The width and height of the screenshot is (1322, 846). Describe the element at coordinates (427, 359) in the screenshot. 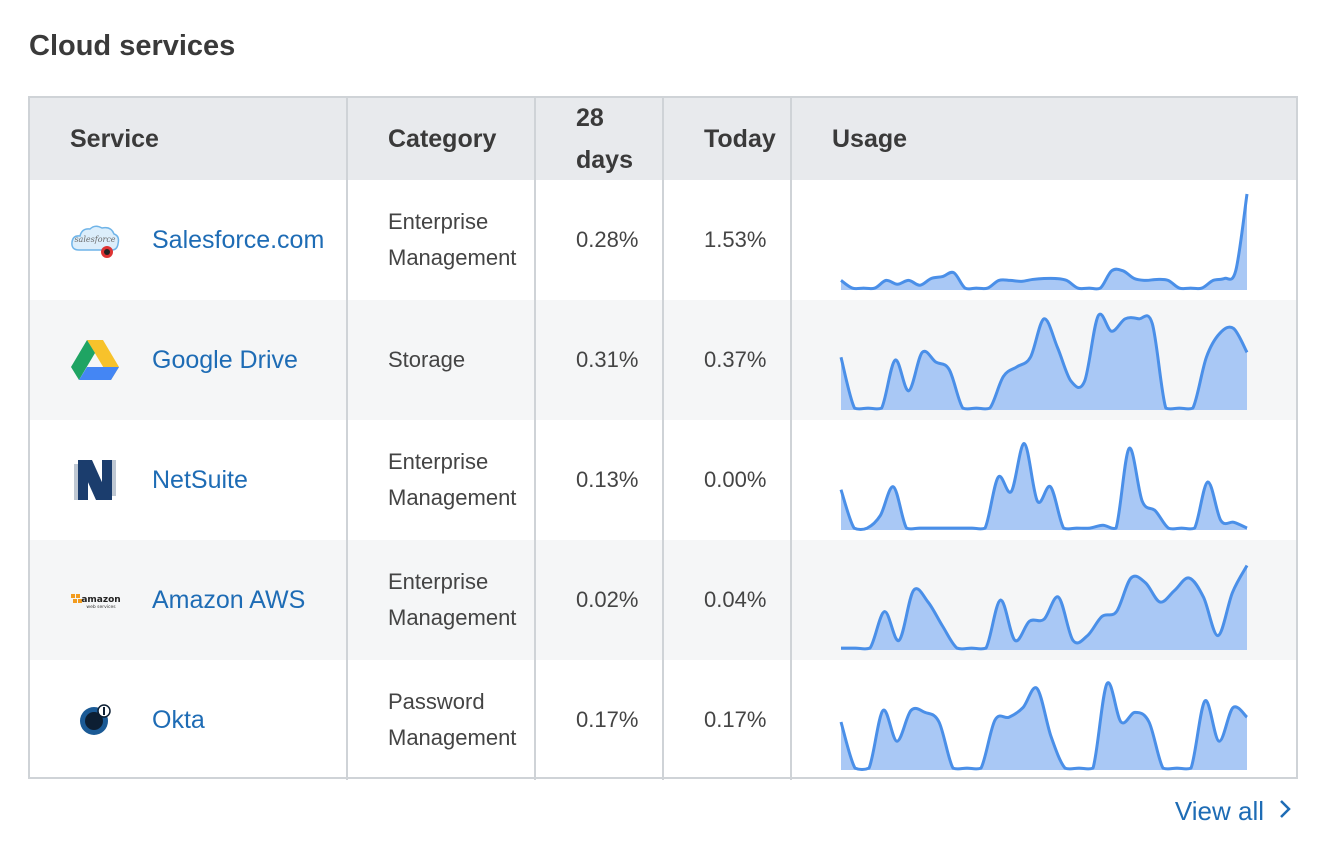

I see `category: Storage` at that location.